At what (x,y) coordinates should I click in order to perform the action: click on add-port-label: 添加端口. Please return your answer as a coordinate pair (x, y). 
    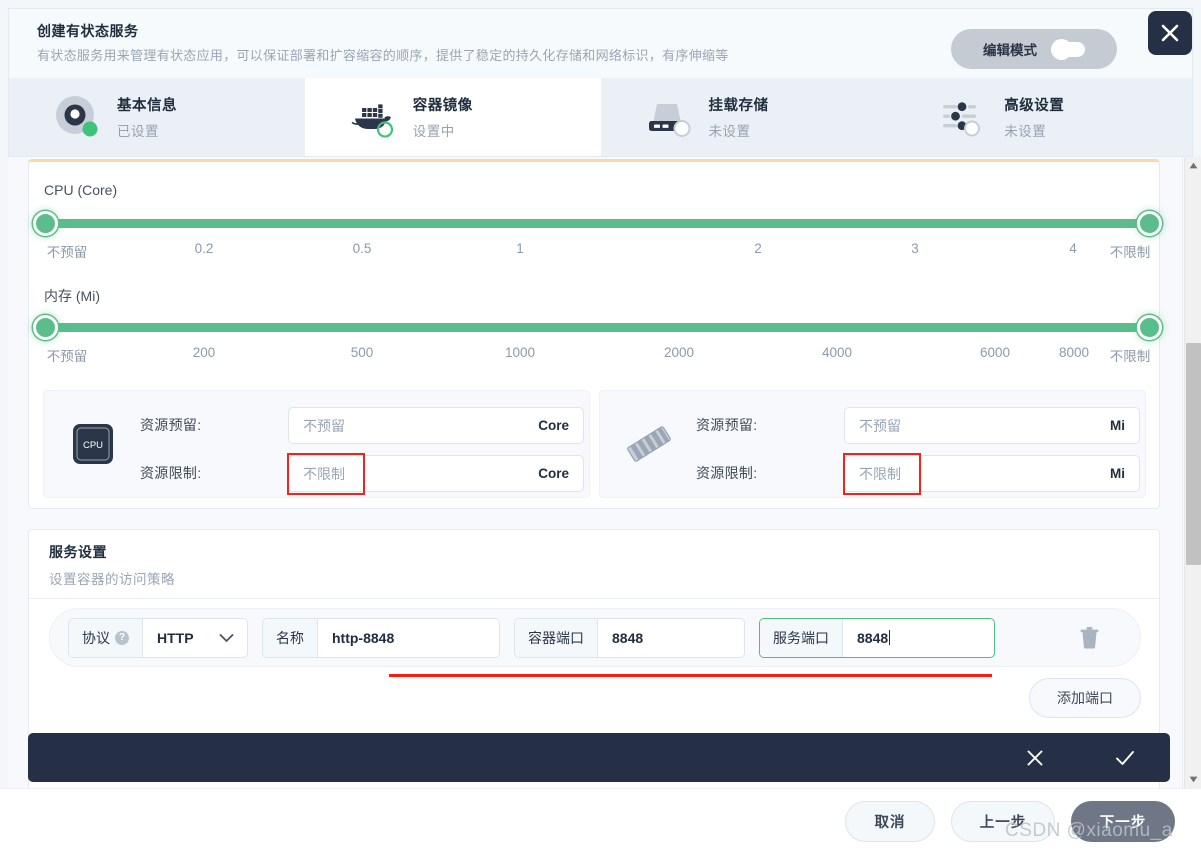
    Looking at the image, I should click on (1085, 698).